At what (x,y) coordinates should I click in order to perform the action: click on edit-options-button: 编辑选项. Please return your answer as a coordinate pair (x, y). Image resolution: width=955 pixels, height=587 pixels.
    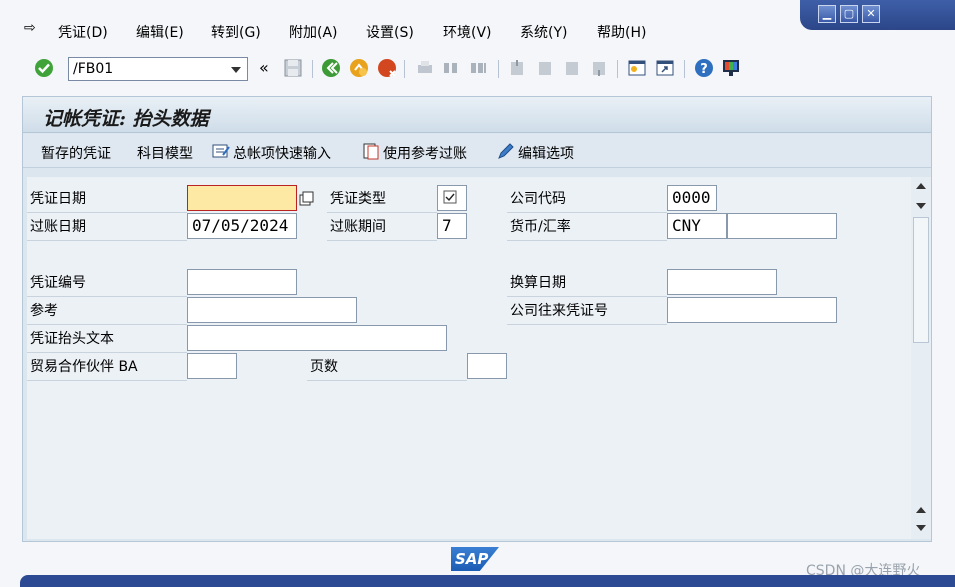
    Looking at the image, I should click on (546, 153).